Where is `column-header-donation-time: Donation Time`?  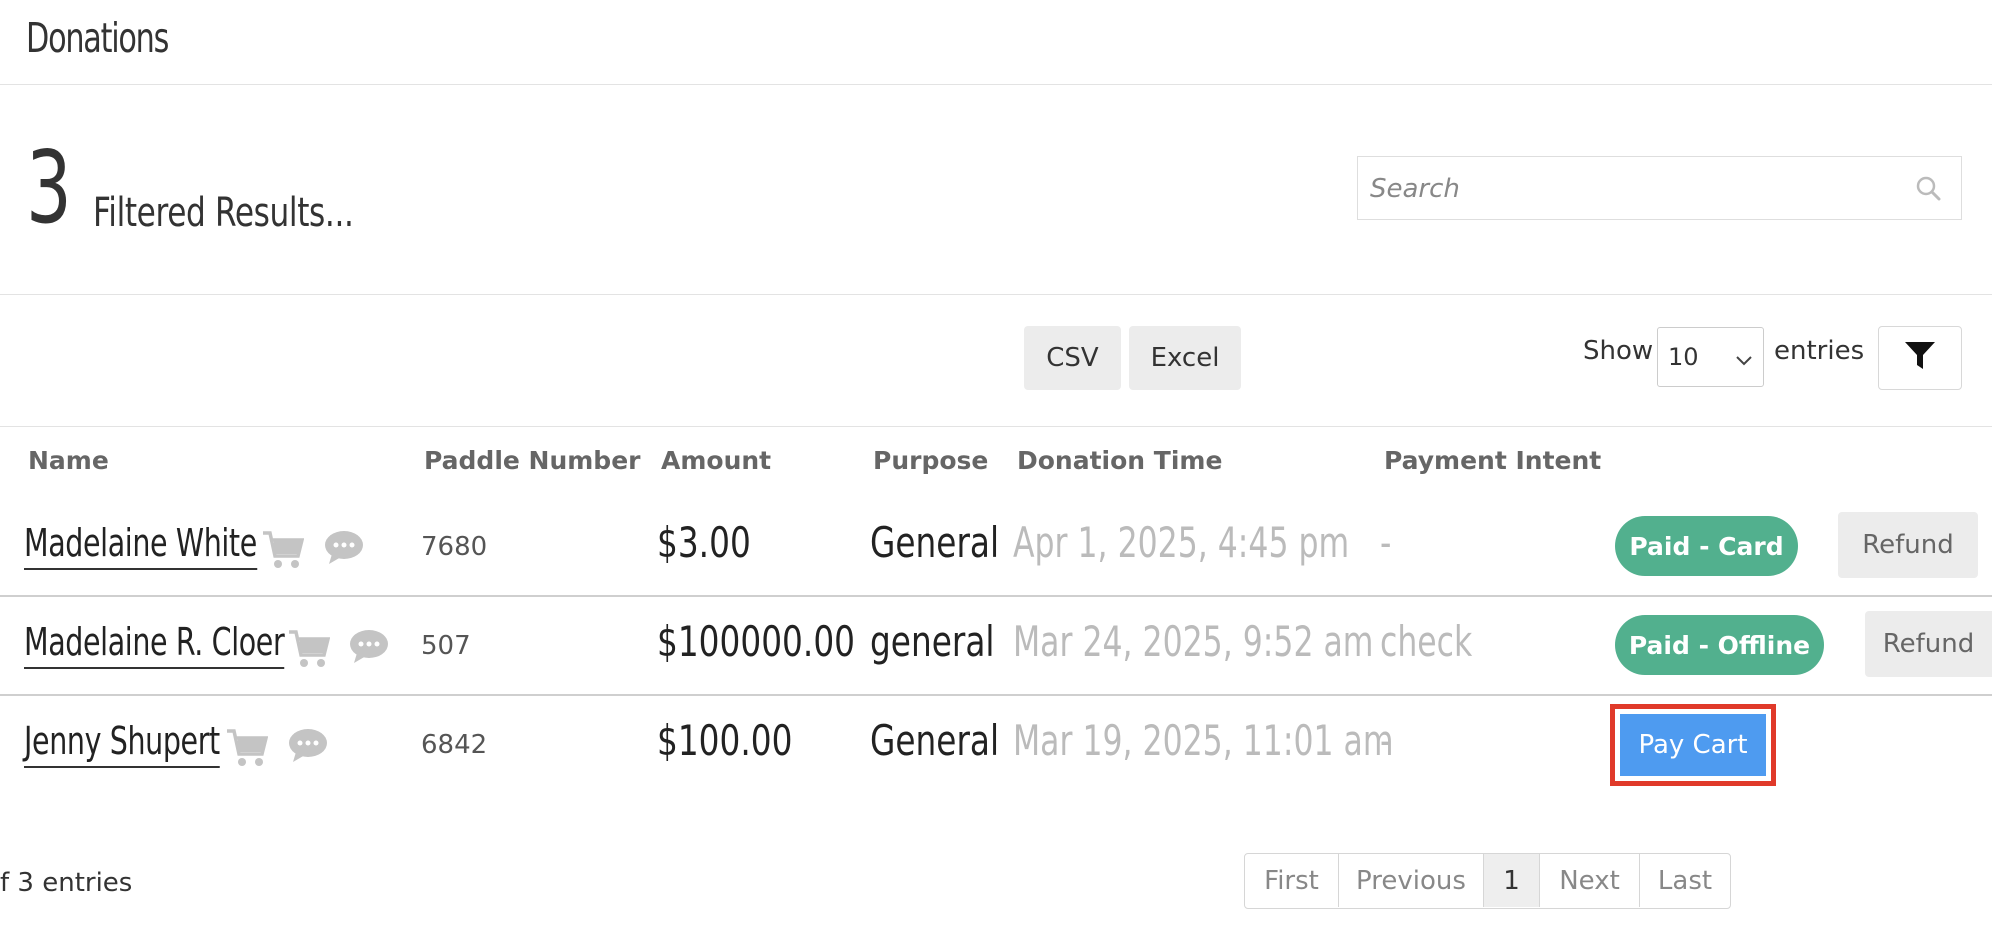 column-header-donation-time: Donation Time is located at coordinates (1119, 460).